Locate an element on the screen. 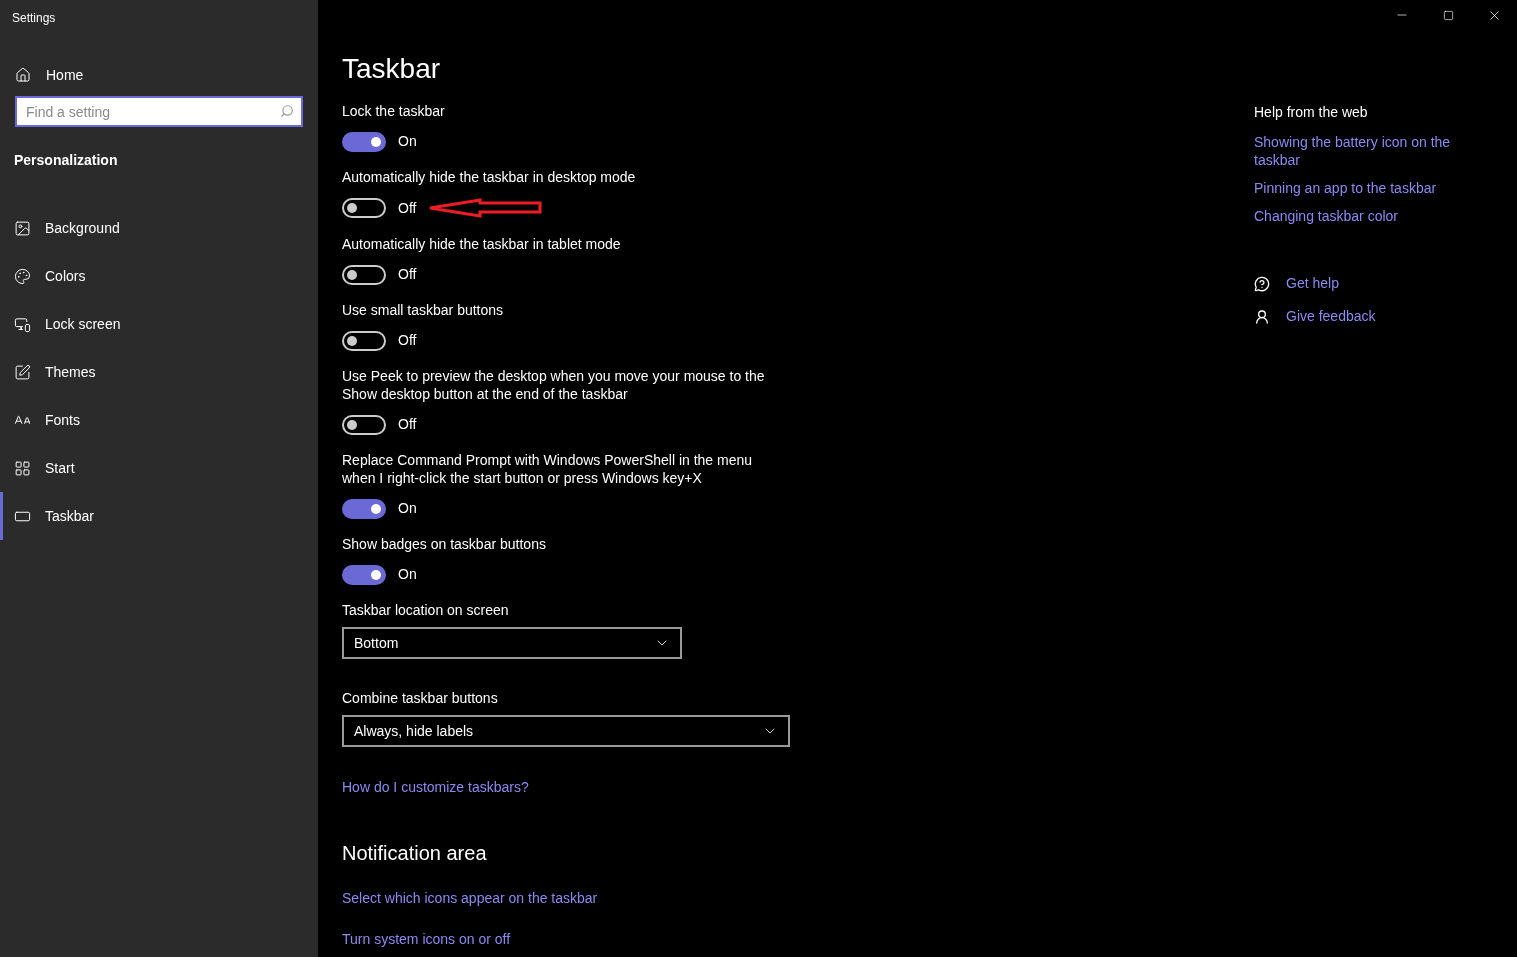 The image size is (1517, 957). picture-icon is located at coordinates (22, 228).